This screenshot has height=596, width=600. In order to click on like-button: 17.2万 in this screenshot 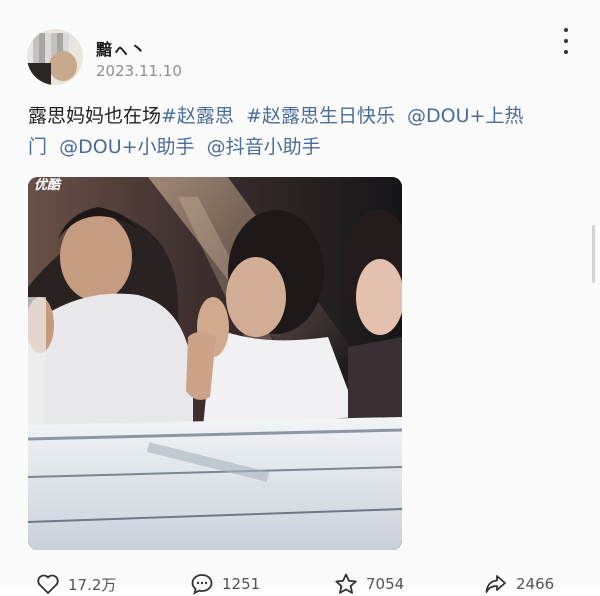, I will do `click(76, 584)`.